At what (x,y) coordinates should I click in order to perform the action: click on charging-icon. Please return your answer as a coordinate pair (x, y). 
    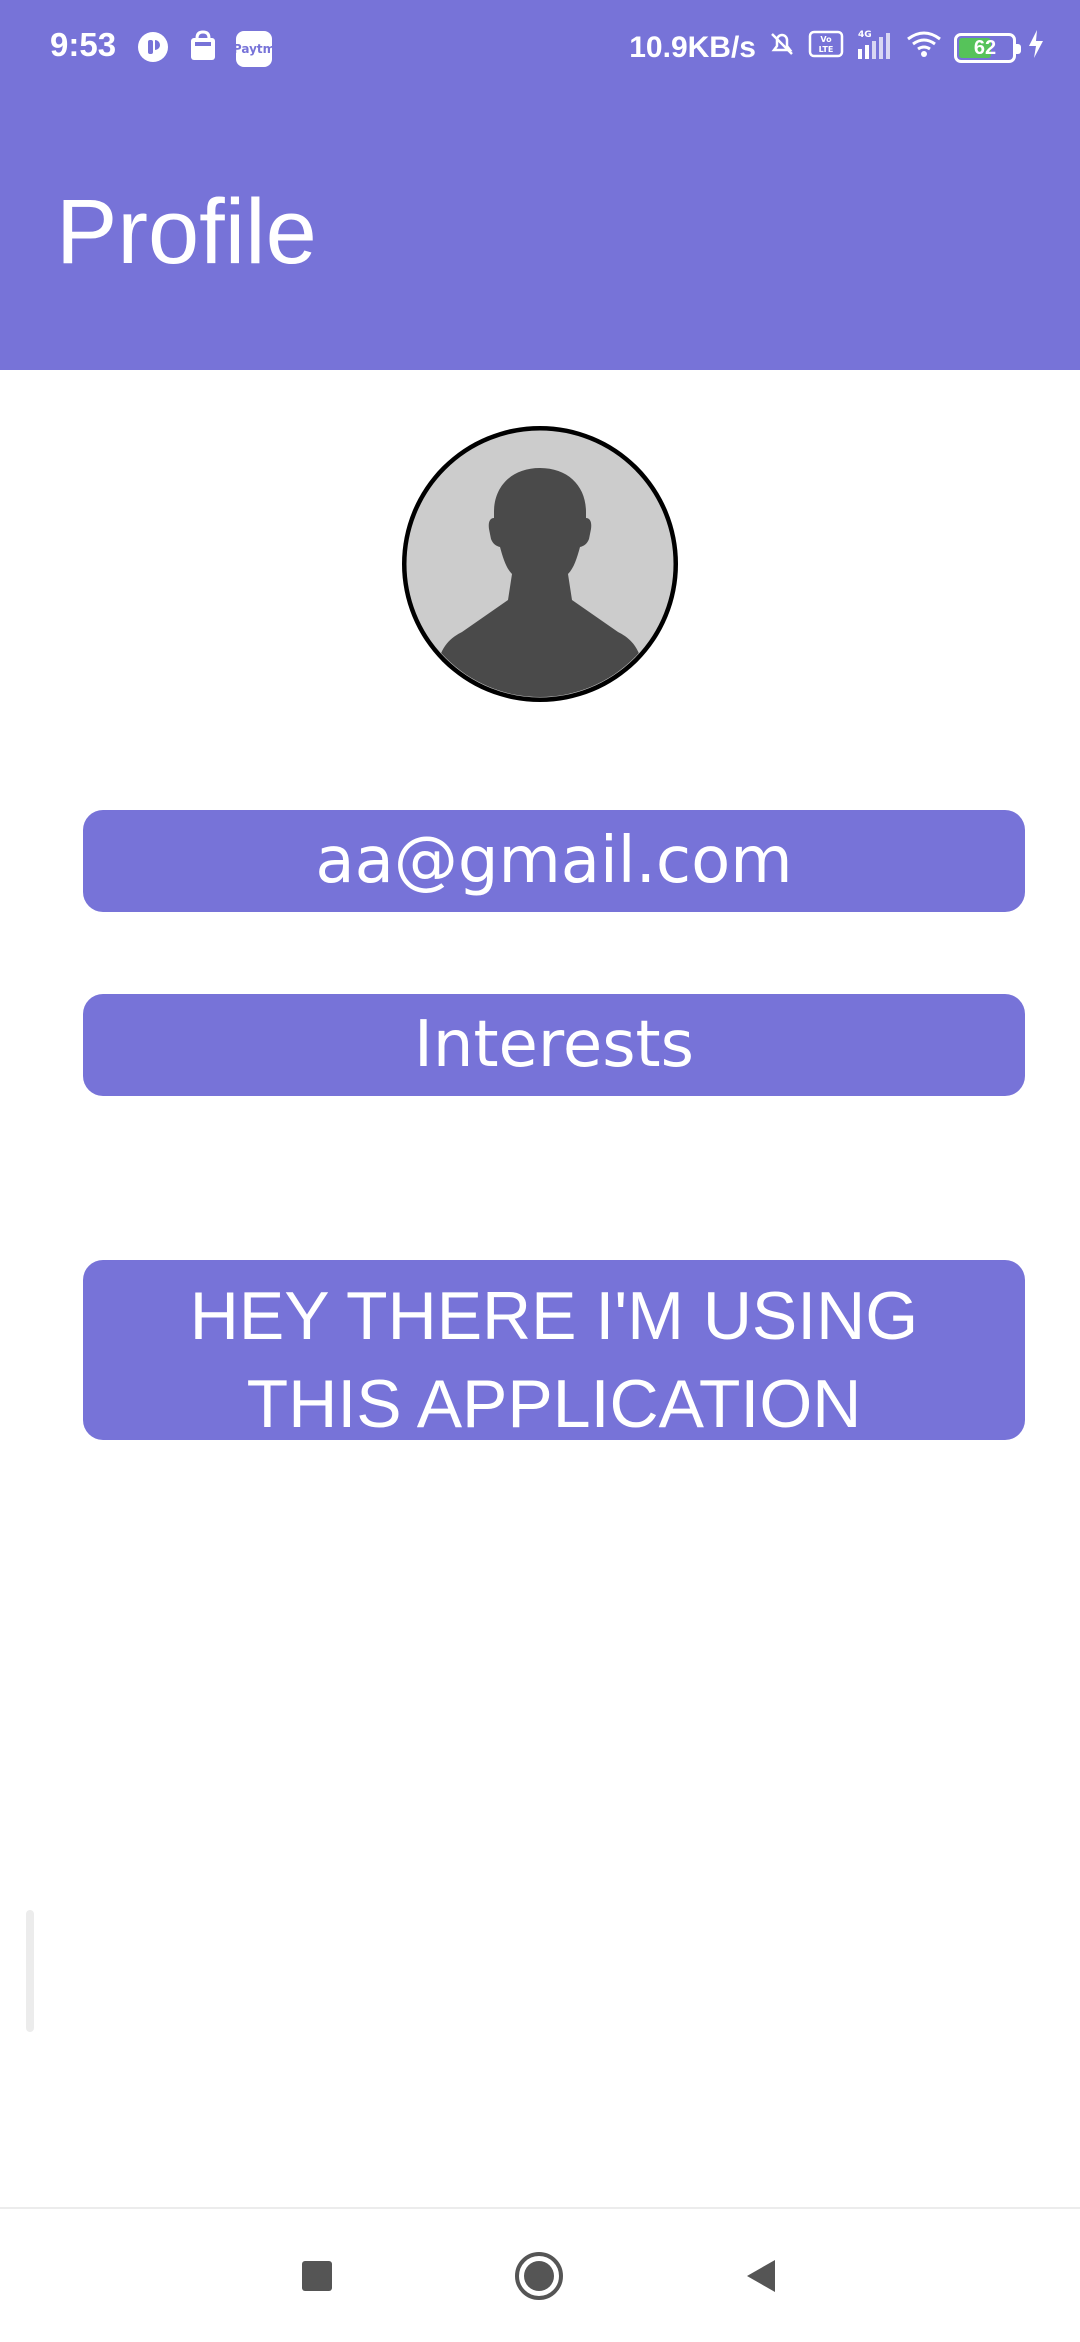
    Looking at the image, I should click on (1036, 48).